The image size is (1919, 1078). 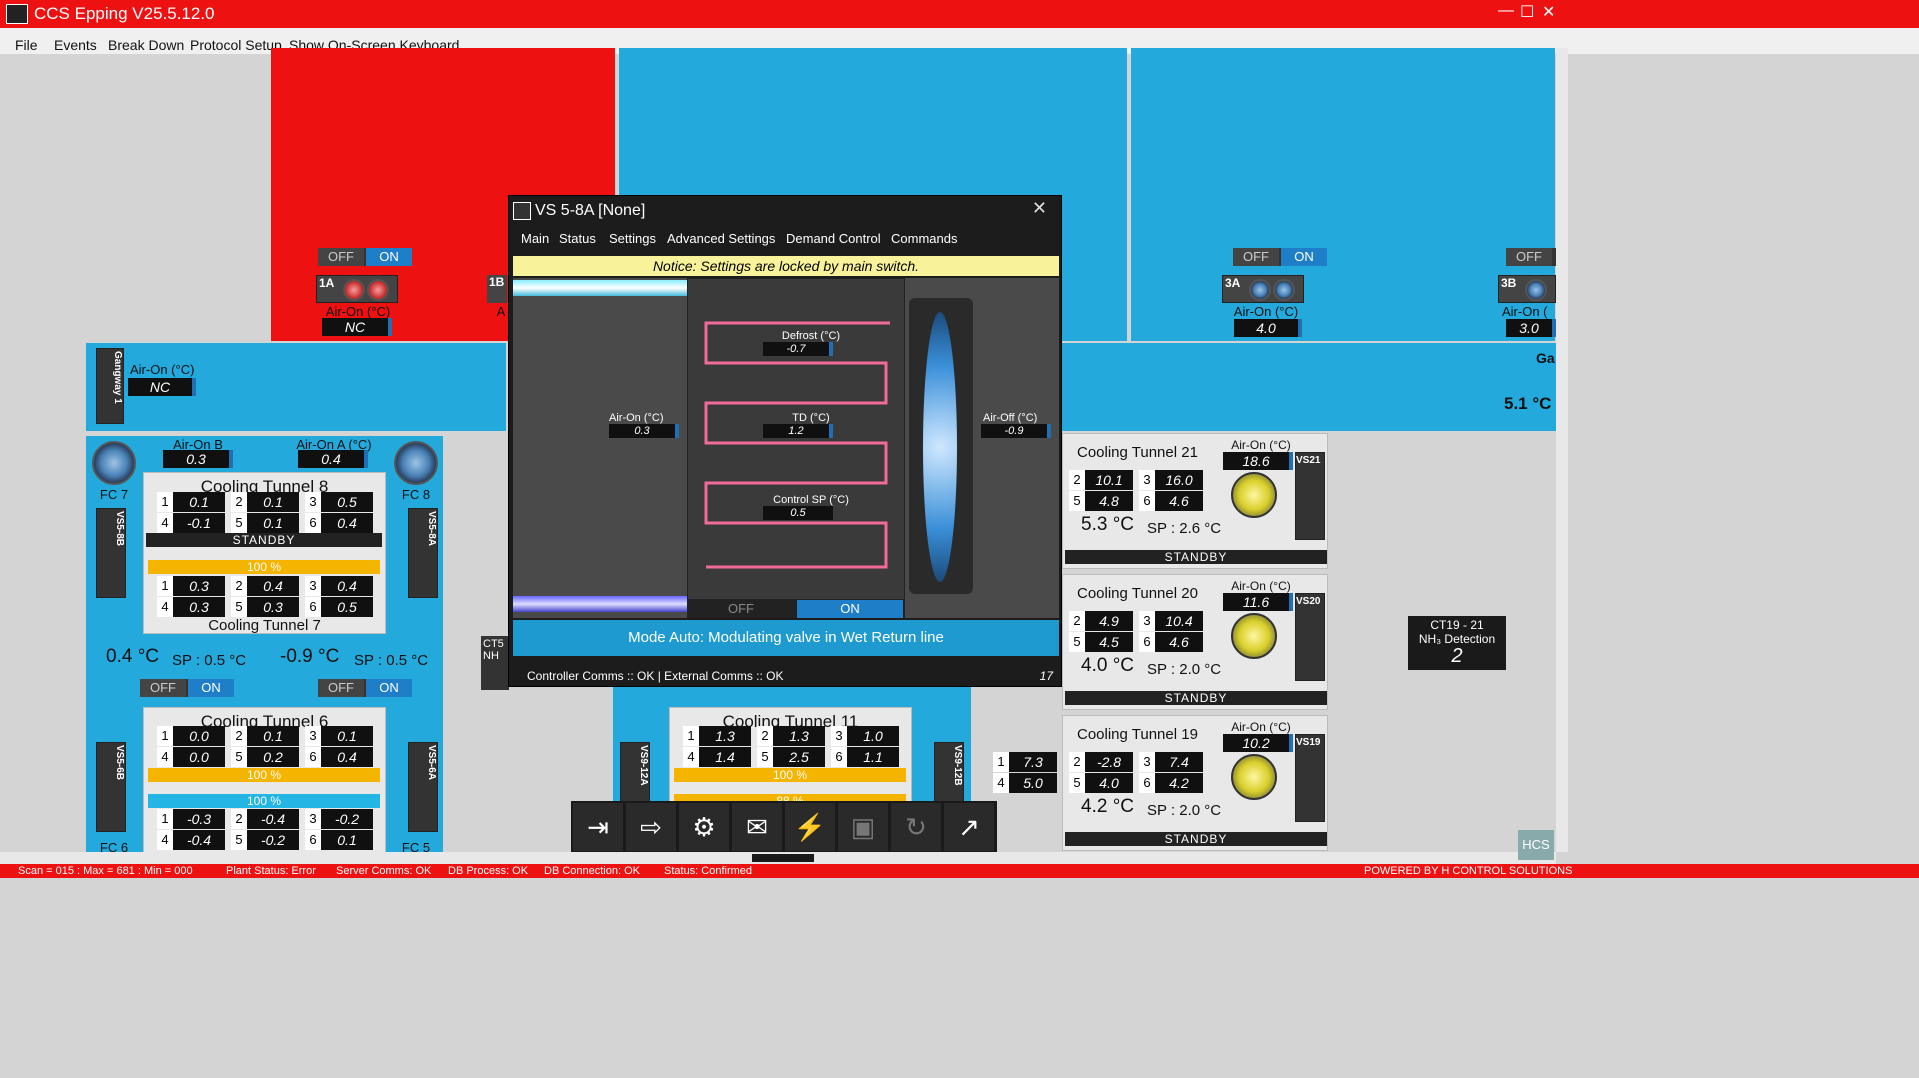 What do you see at coordinates (75, 45) in the screenshot?
I see `menu-events: Events` at bounding box center [75, 45].